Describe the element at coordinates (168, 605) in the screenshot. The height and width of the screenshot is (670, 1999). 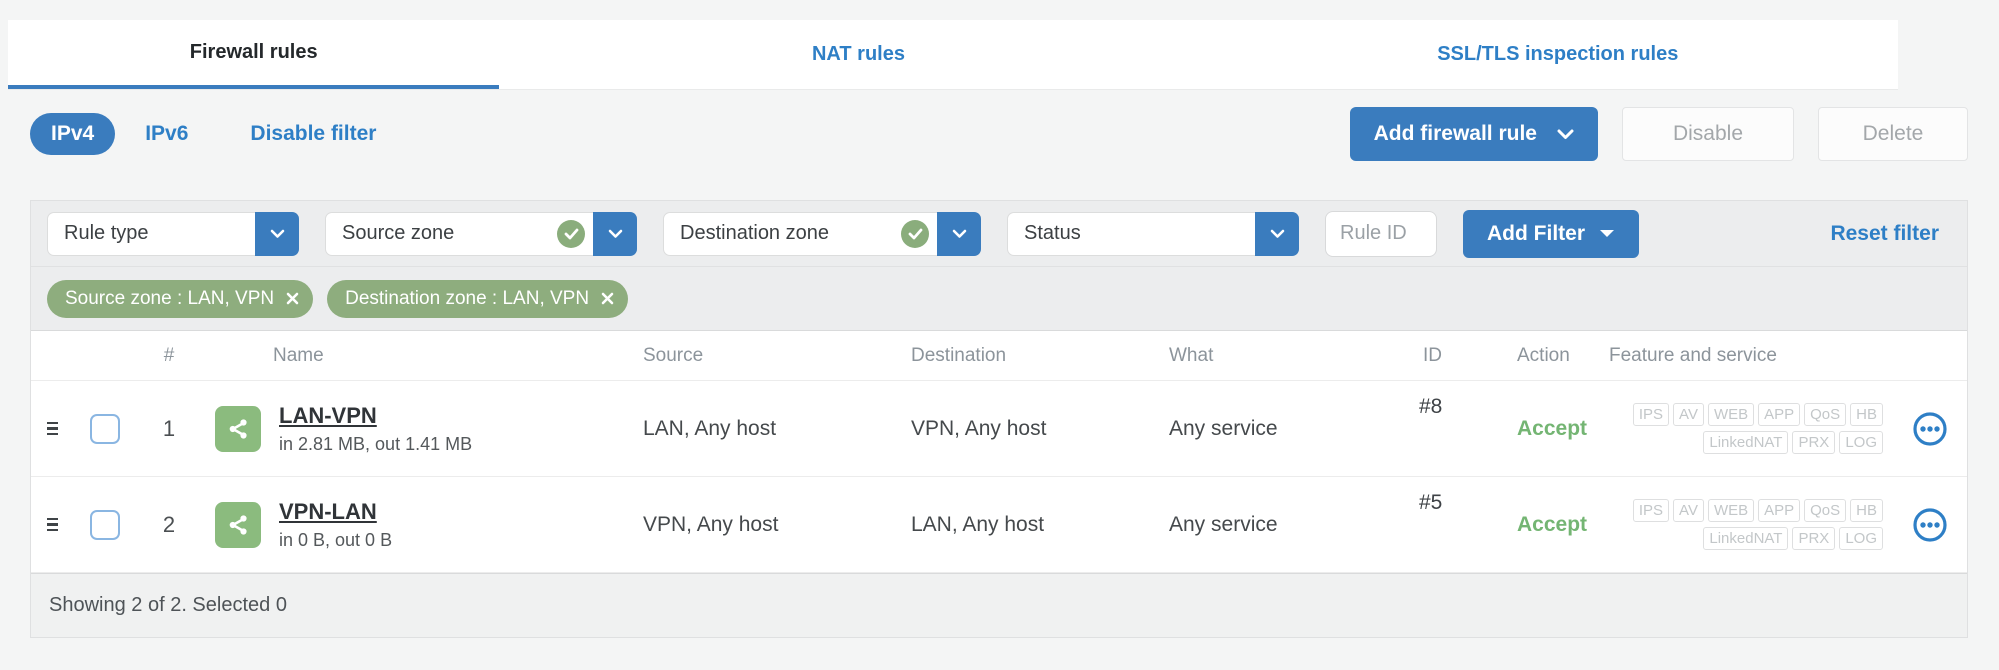
I see `footer-summary: Showing 2 of 2. Selected 0` at that location.